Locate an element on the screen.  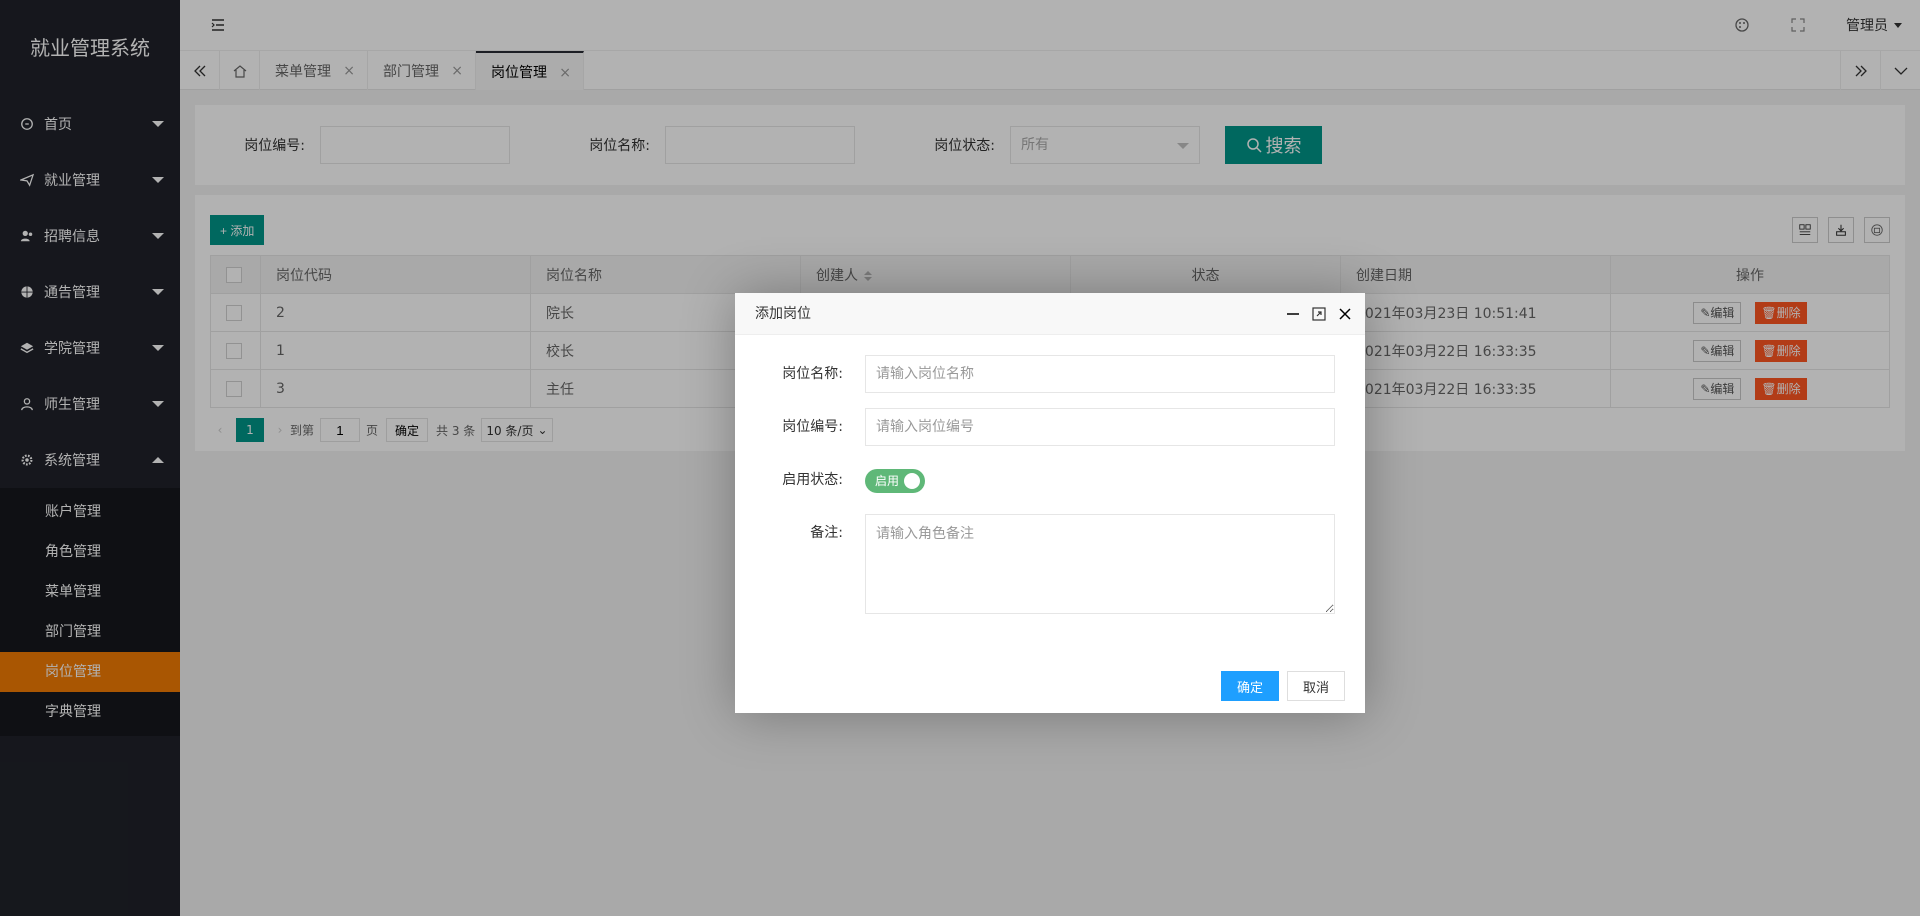
dialog-form: 岗位名称: 岗位编号: 启用状态: 启用 备注: is located at coordinates (1050, 474).